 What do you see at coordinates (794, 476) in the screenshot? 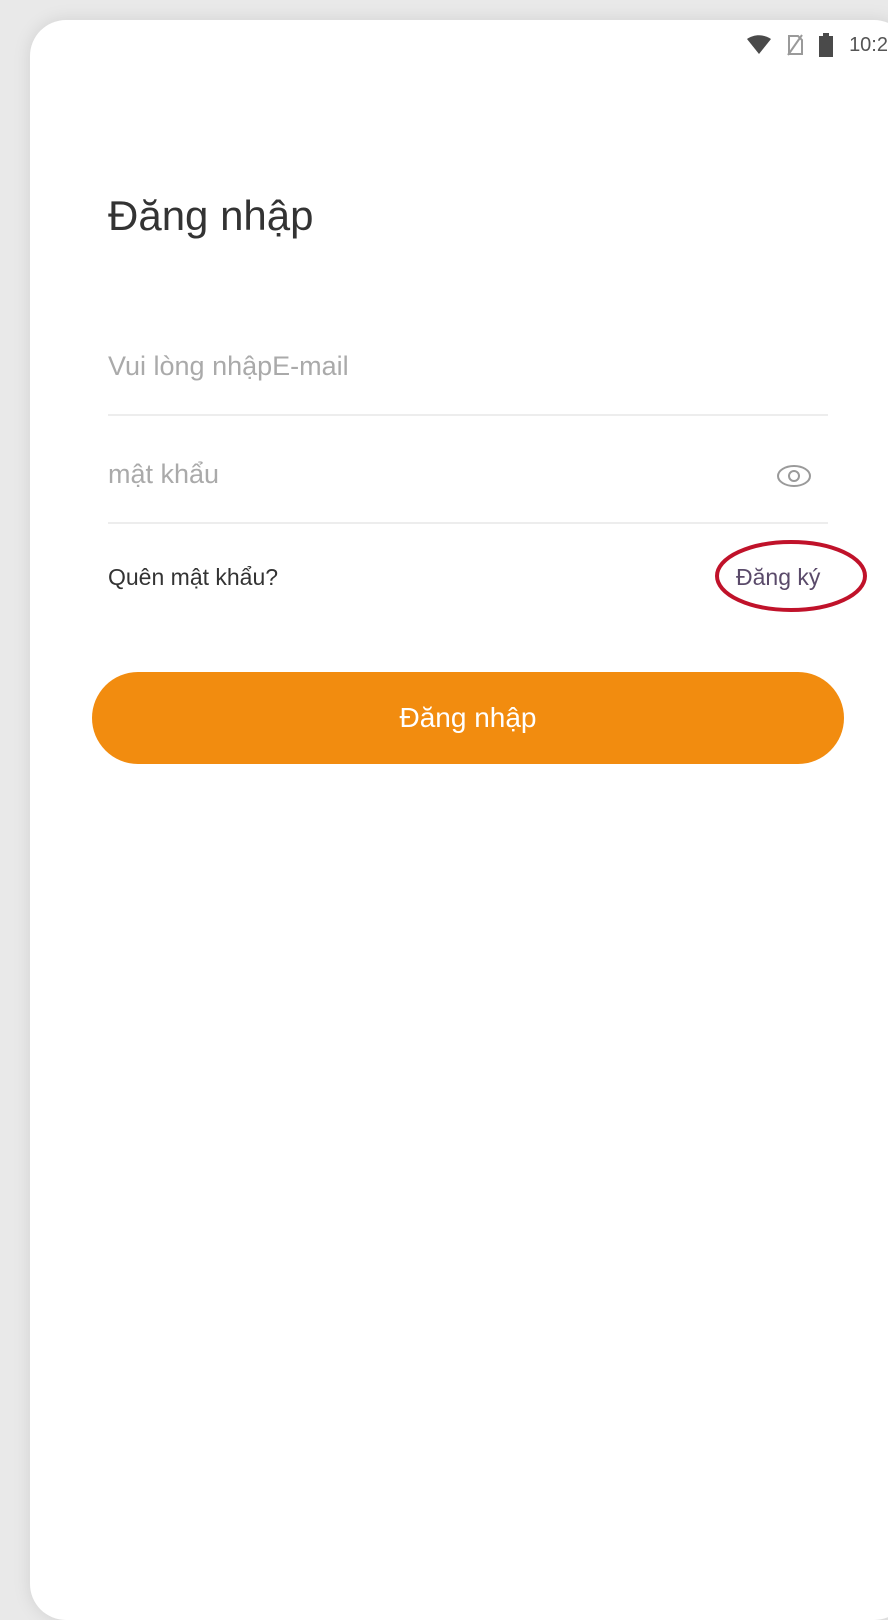
I see `eye-icon` at bounding box center [794, 476].